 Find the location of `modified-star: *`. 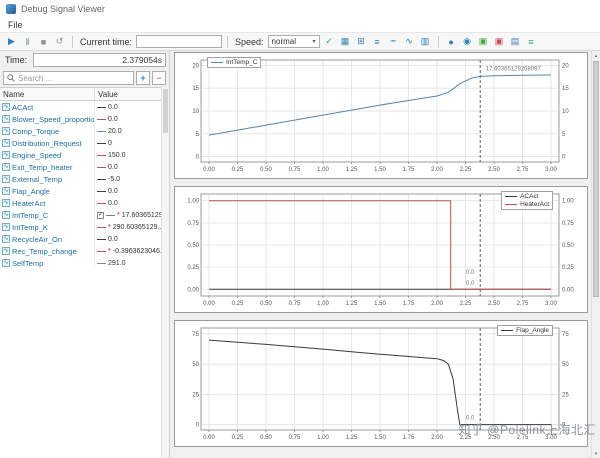

modified-star: * is located at coordinates (109, 251).